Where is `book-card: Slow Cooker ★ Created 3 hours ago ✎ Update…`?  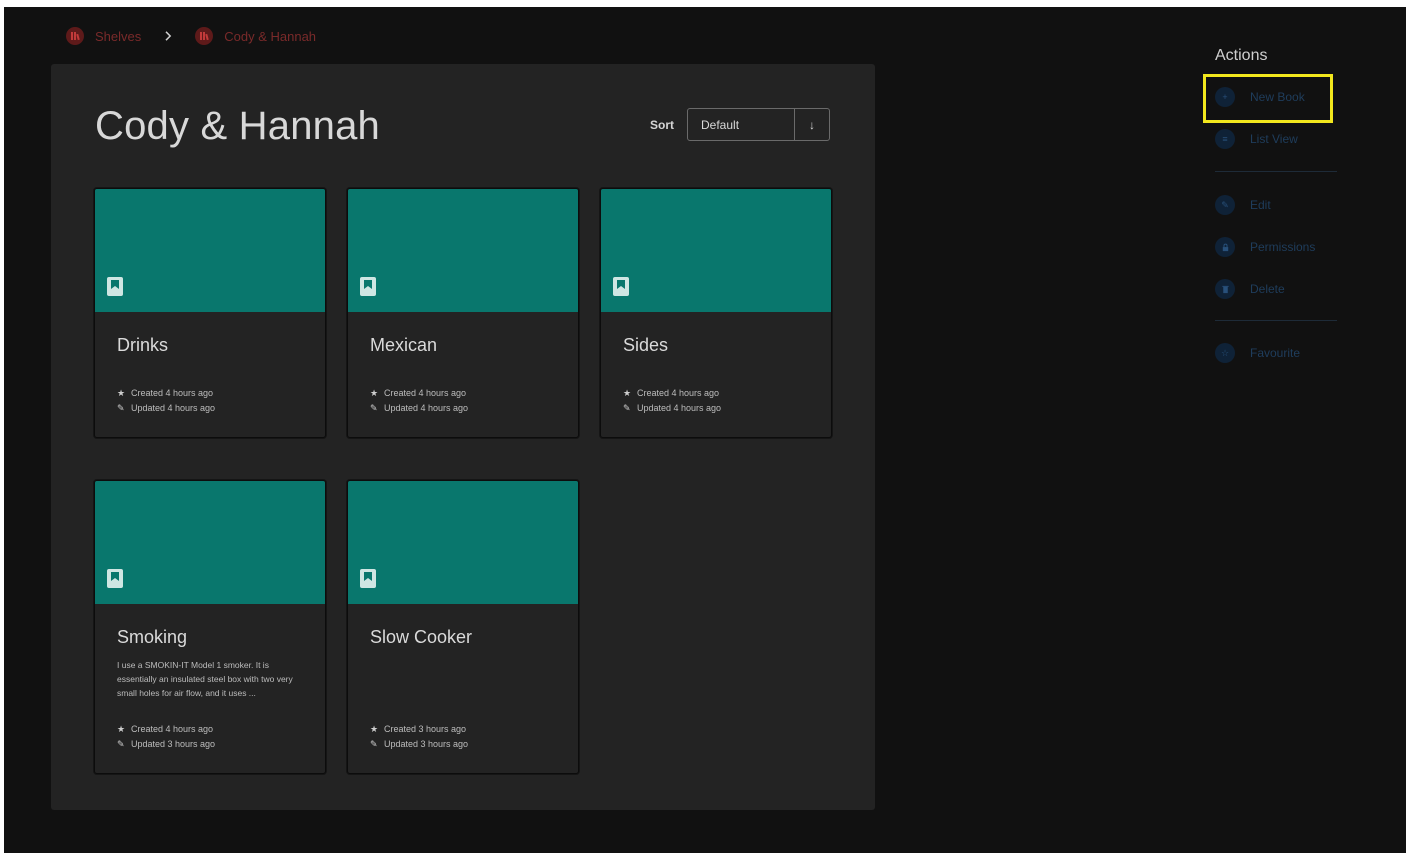 book-card: Slow Cooker ★ Created 3 hours ago ✎ Update… is located at coordinates (463, 627).